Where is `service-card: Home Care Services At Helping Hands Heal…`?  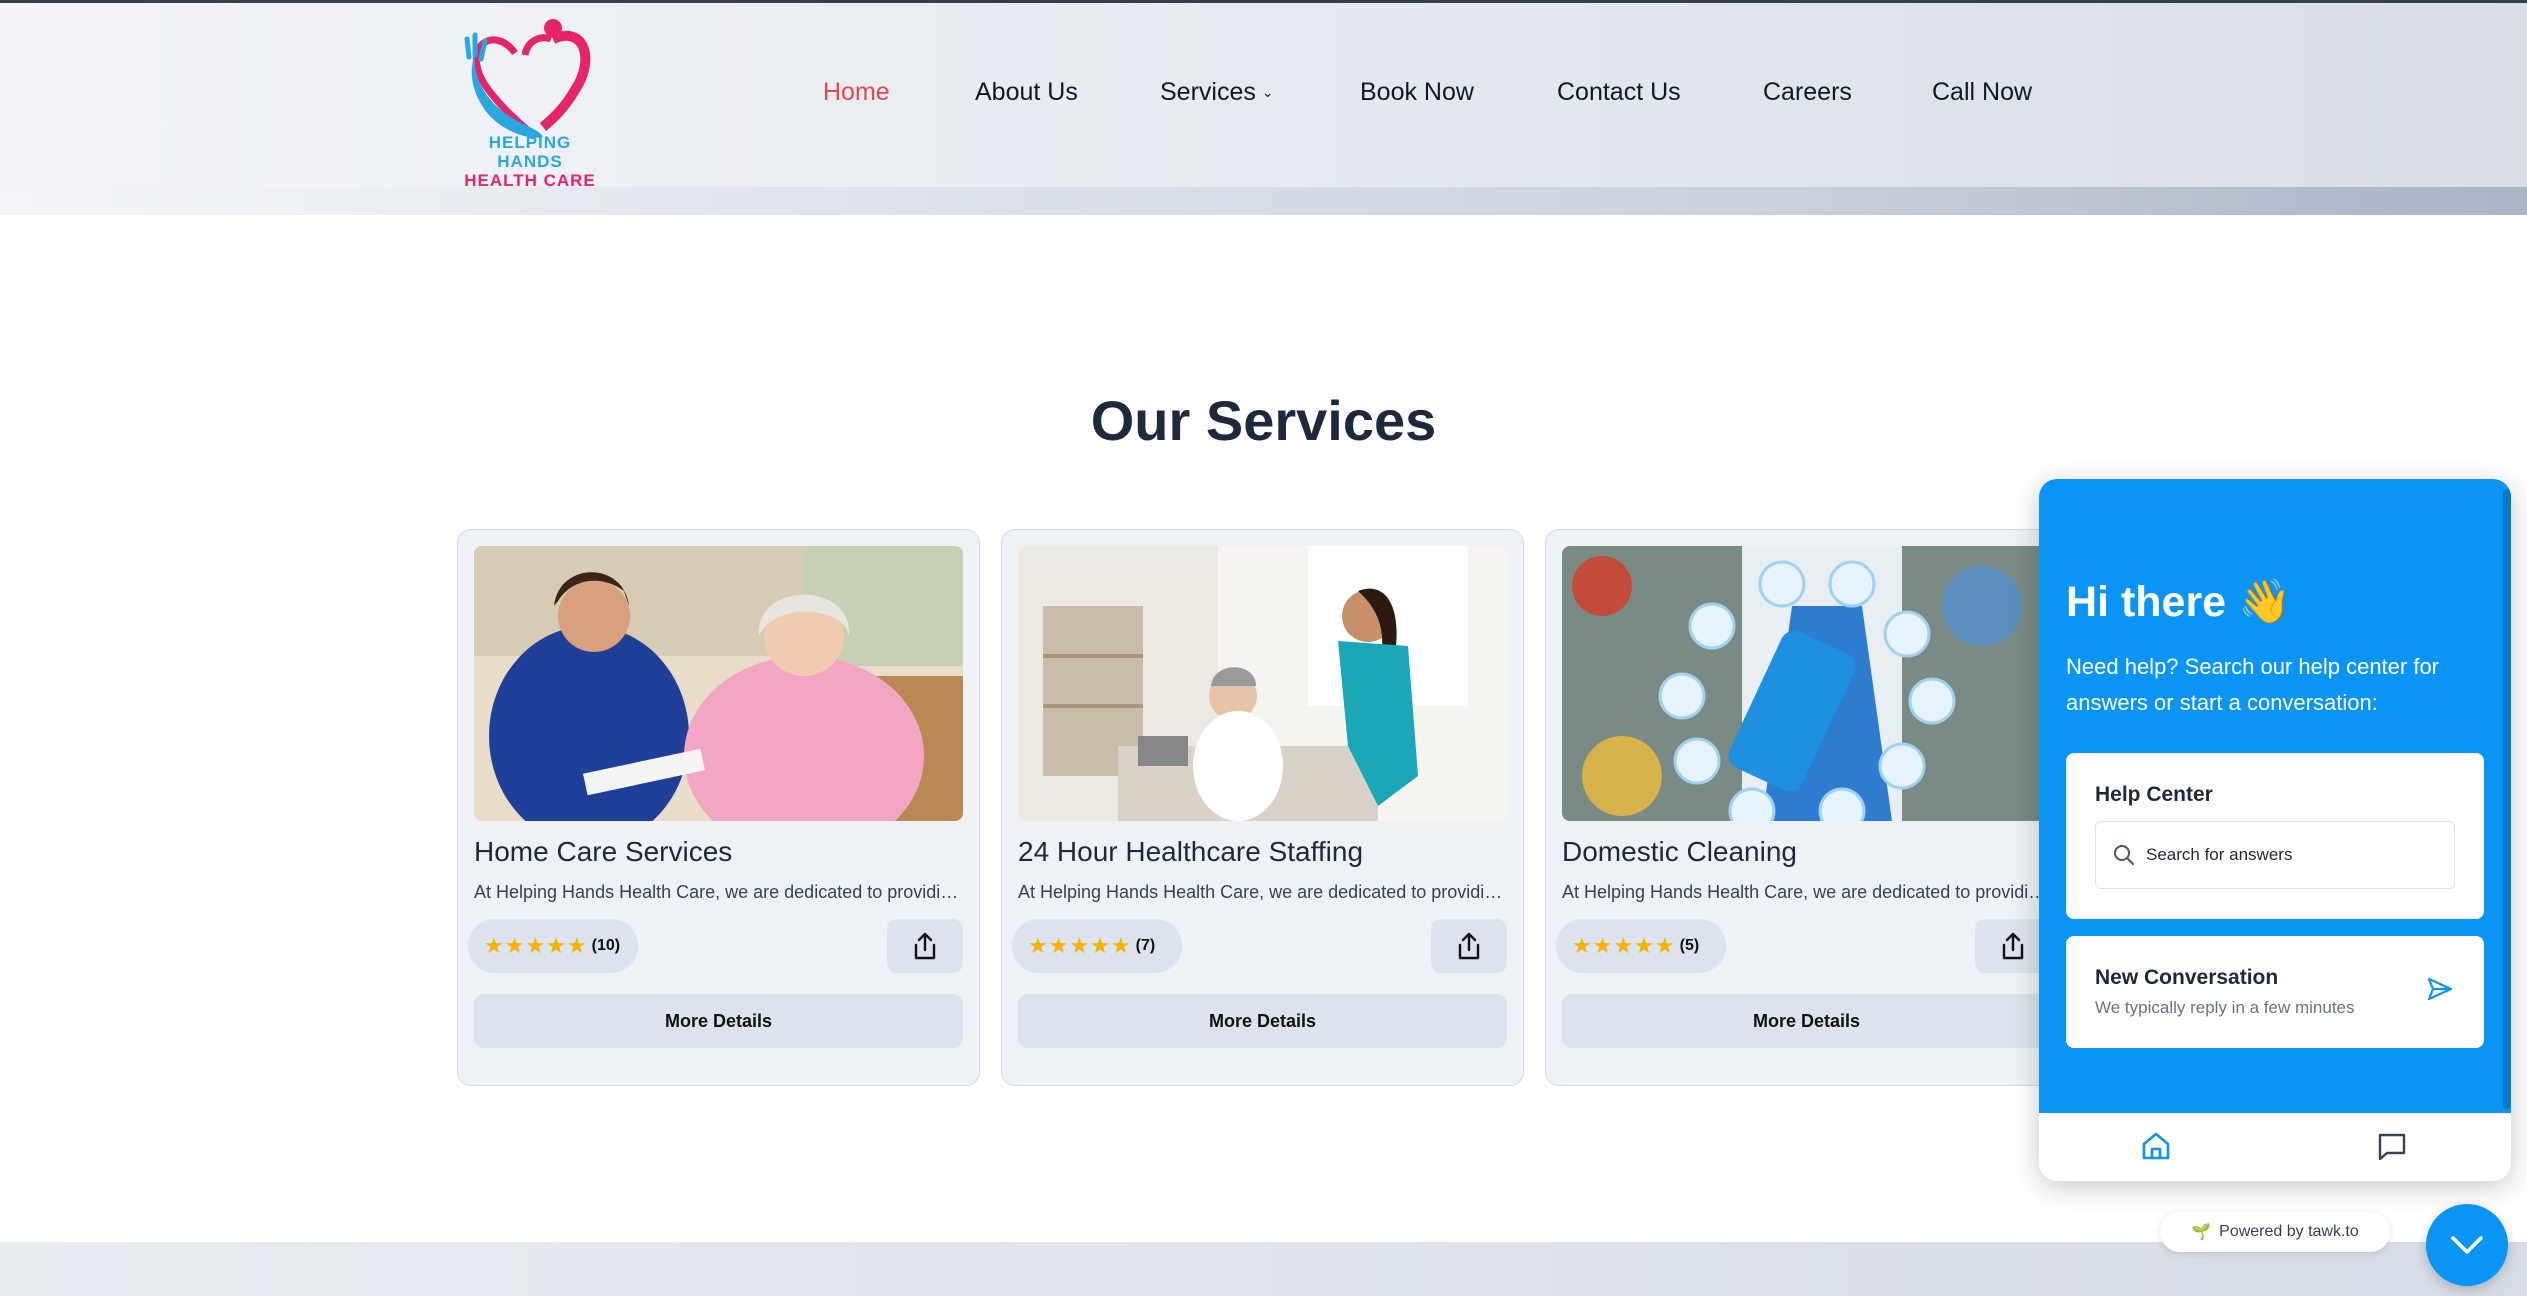 service-card: Home Care Services At Helping Hands Heal… is located at coordinates (718, 807).